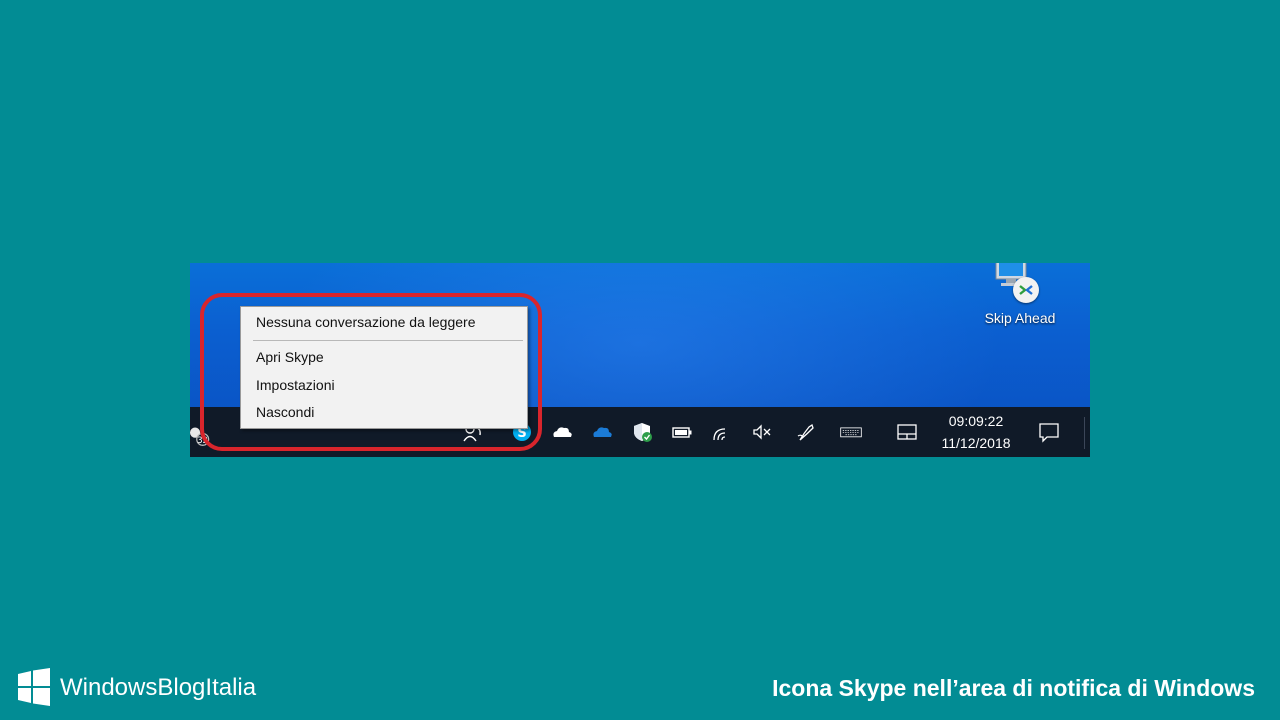 This screenshot has height=720, width=1280. I want to click on volume-muted-icon, so click(762, 432).